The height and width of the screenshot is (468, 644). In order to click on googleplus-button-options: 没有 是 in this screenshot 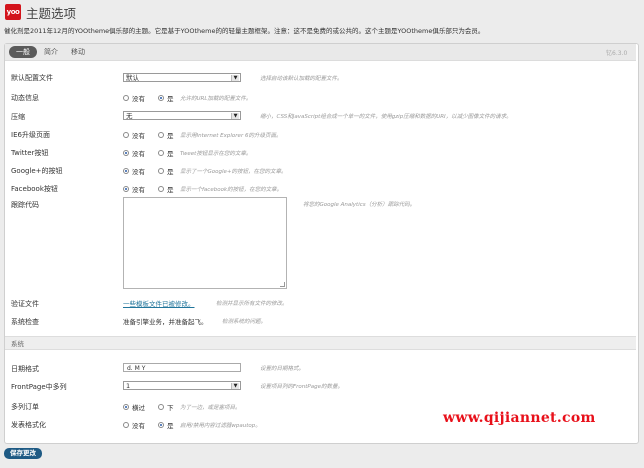, I will do `click(148, 171)`.